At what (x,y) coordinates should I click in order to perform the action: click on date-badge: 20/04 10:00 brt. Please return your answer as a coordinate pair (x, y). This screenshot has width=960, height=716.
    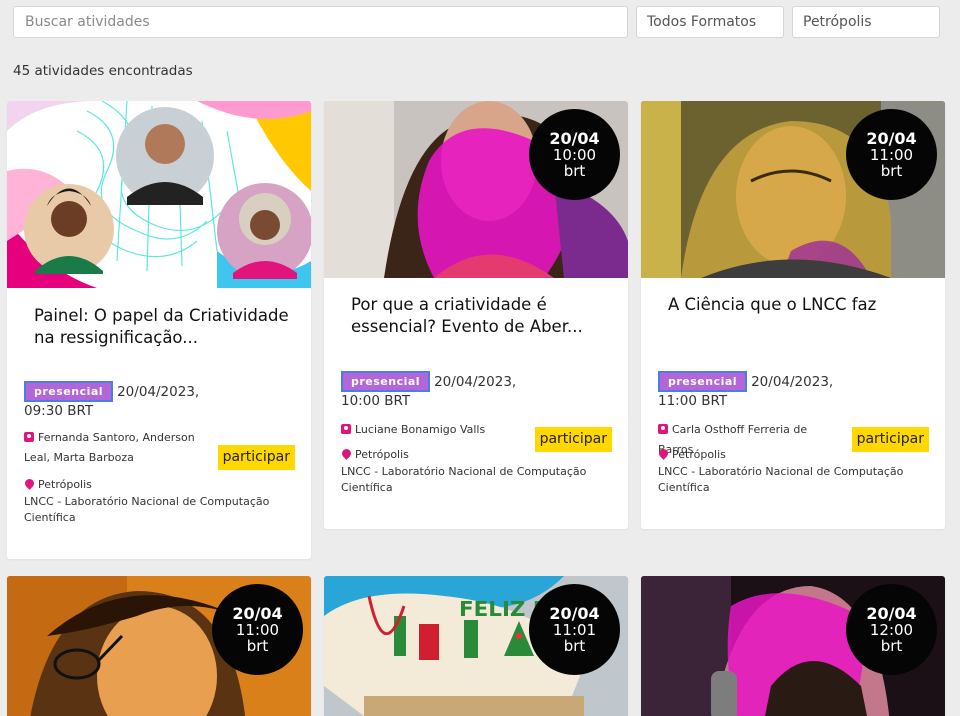
    Looking at the image, I should click on (574, 154).